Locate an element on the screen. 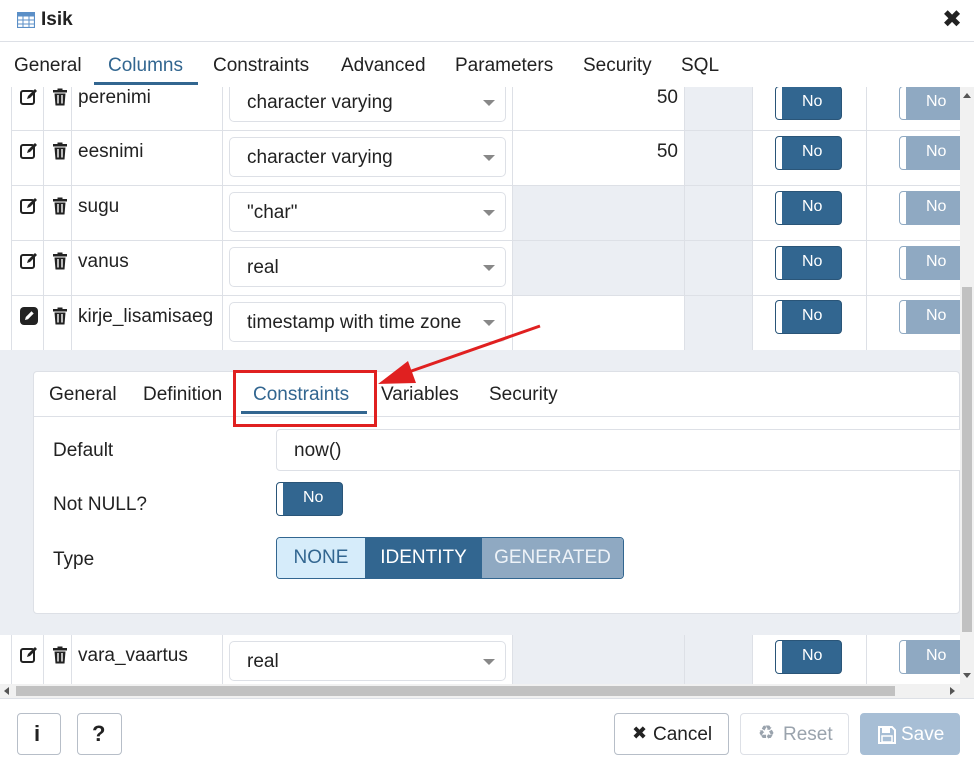  table-icon is located at coordinates (26, 20).